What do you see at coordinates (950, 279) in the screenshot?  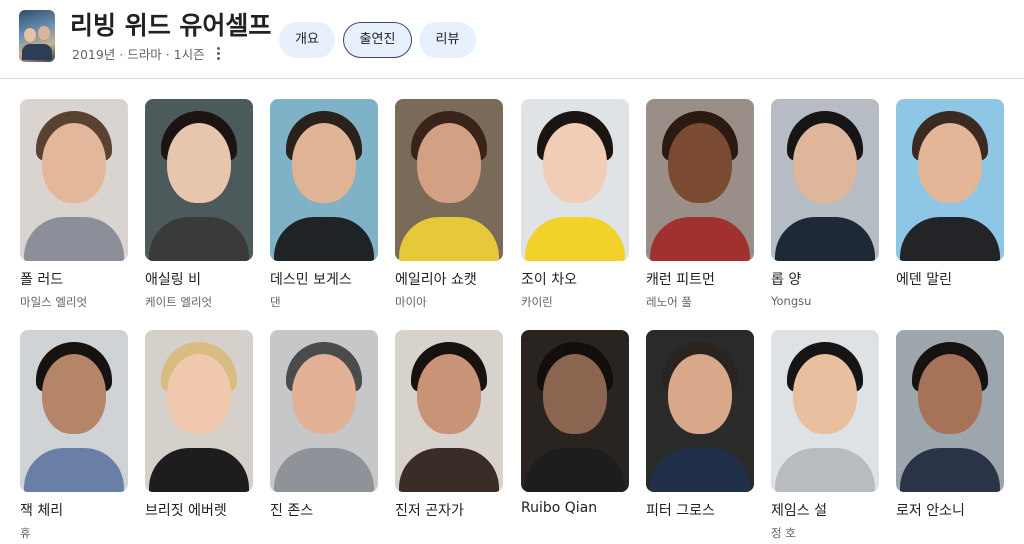 I see `cast-name: 에덴 말린` at bounding box center [950, 279].